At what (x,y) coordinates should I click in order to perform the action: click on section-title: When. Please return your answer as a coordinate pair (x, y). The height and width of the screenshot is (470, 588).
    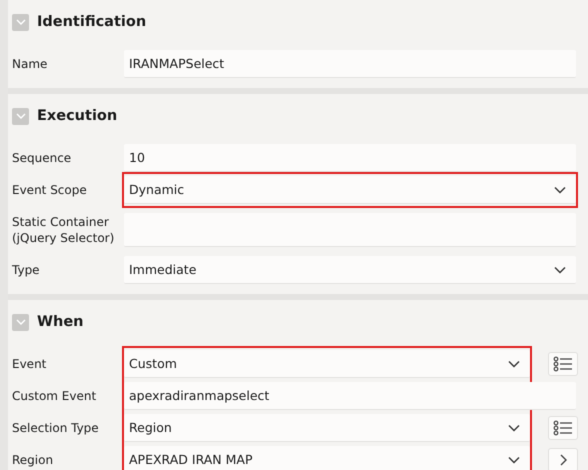
    Looking at the image, I should click on (60, 322).